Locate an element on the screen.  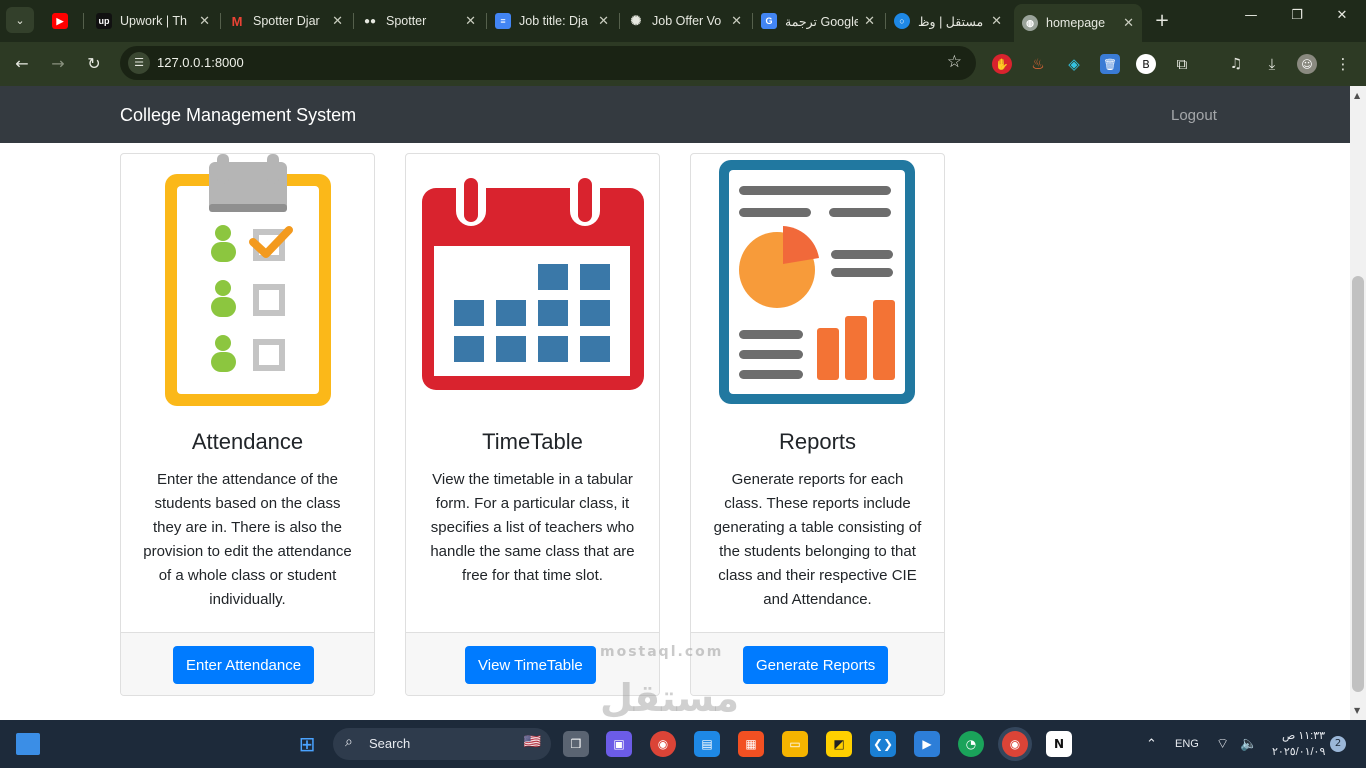
scroll-thumb is located at coordinates (1358, 484).